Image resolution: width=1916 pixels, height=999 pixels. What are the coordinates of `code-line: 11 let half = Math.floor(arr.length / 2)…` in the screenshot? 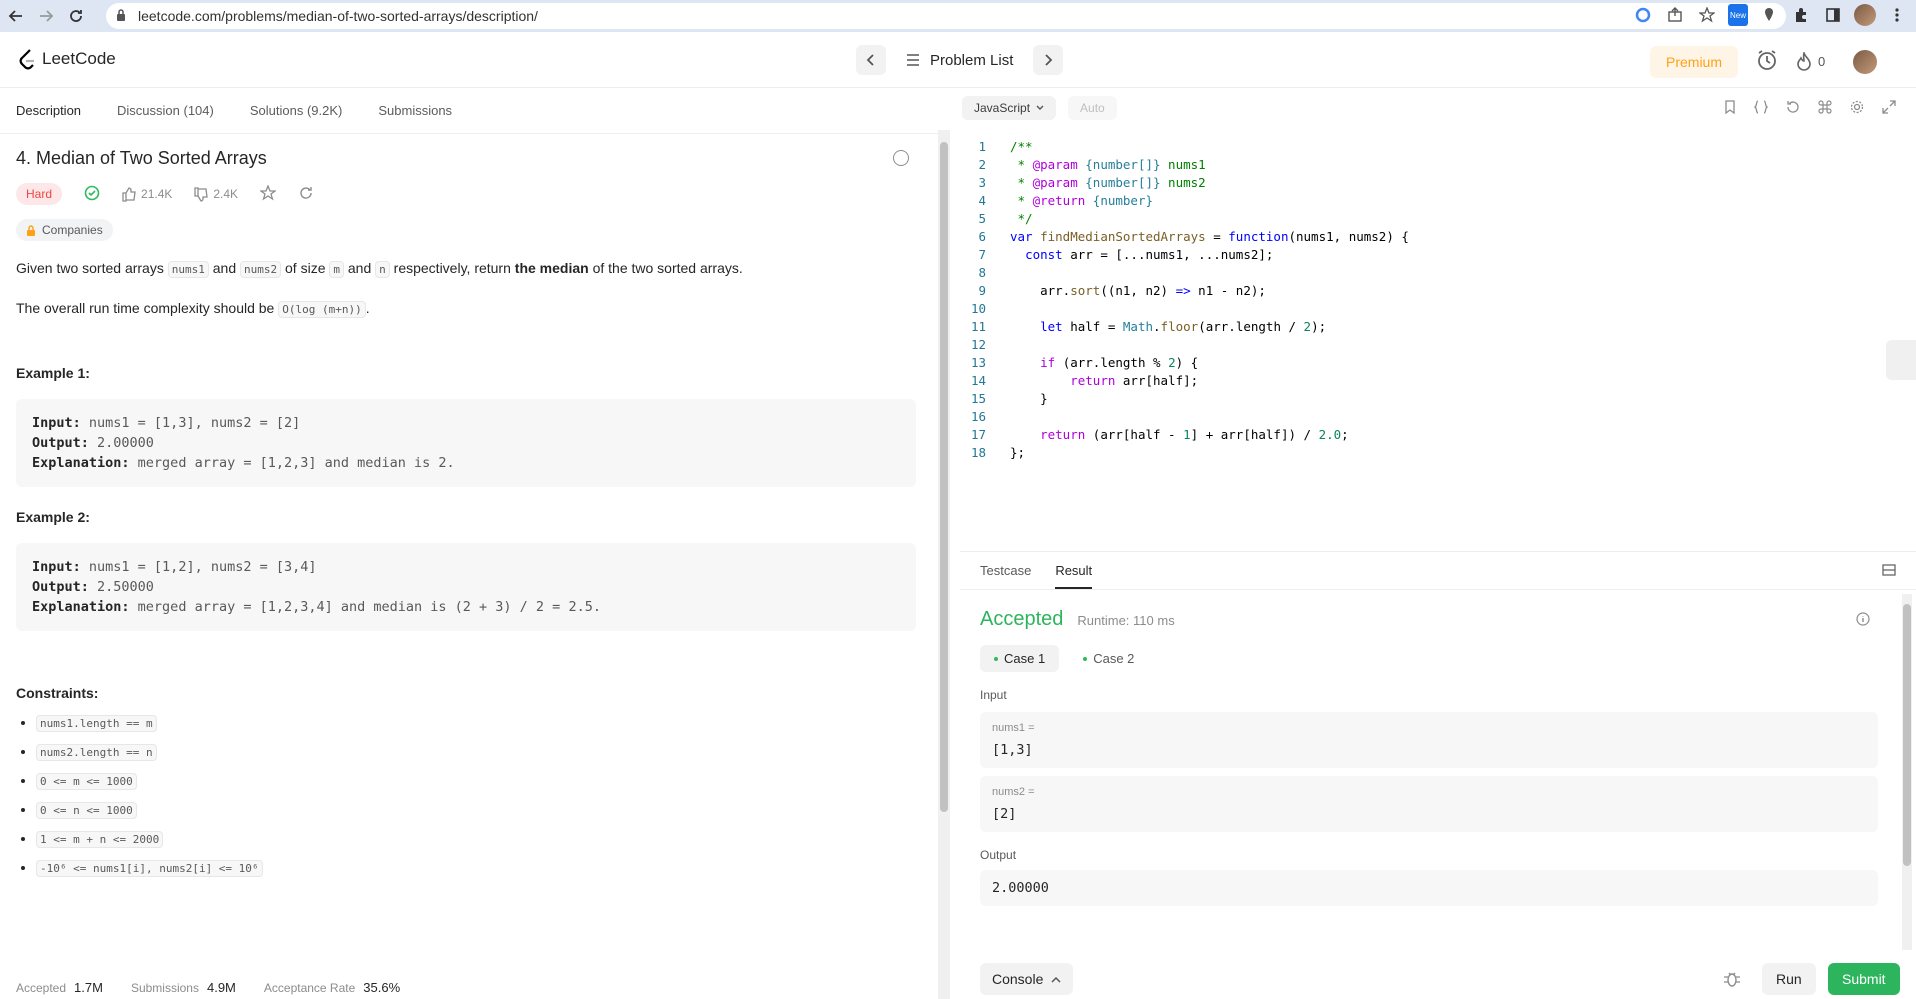 It's located at (1148, 326).